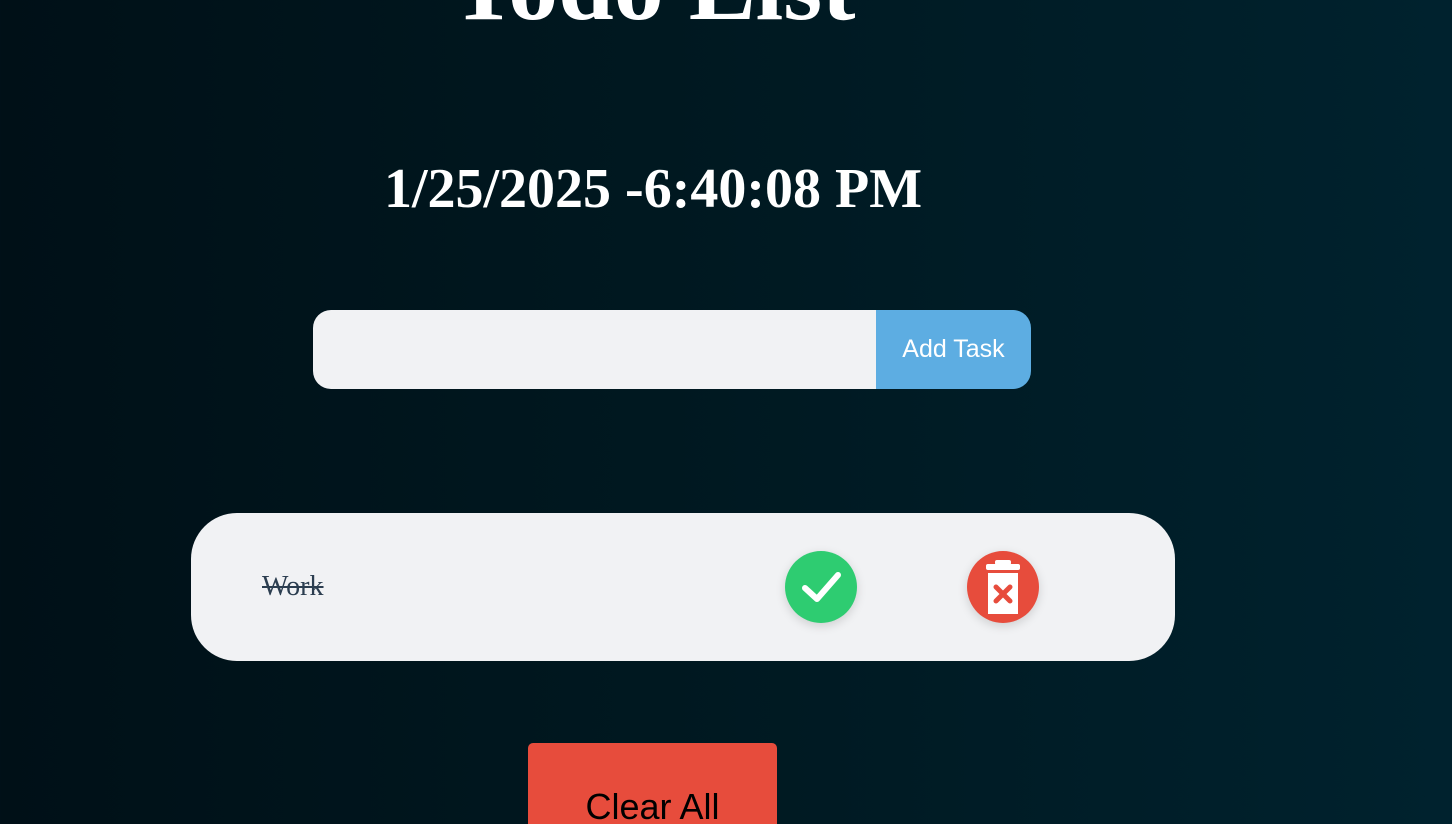  I want to click on task-item: Work, so click(683, 587).